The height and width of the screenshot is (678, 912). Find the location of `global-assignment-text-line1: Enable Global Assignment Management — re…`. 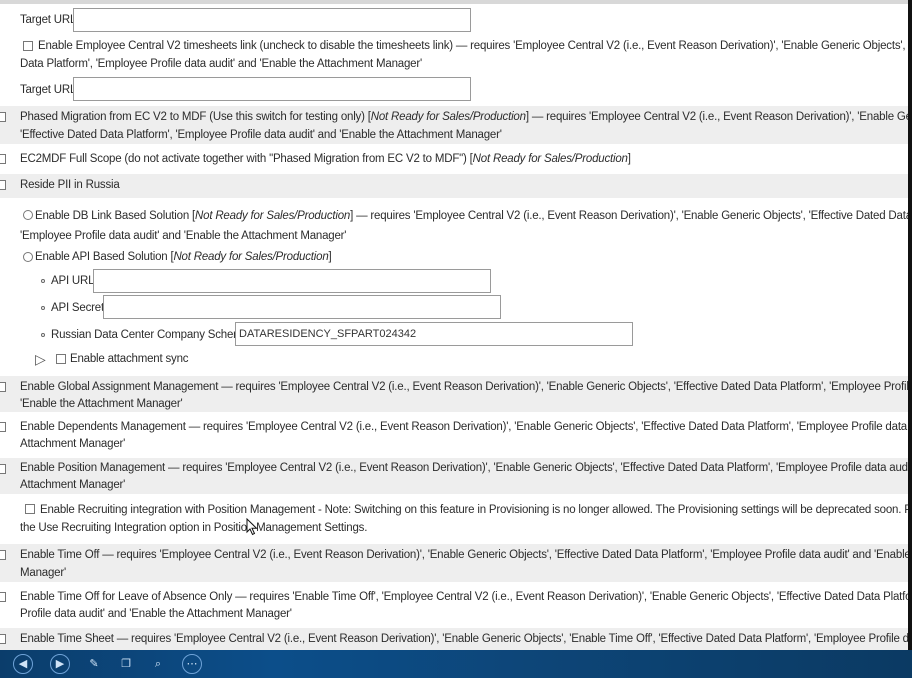

global-assignment-text-line1: Enable Global Assignment Management — re… is located at coordinates (464, 387).